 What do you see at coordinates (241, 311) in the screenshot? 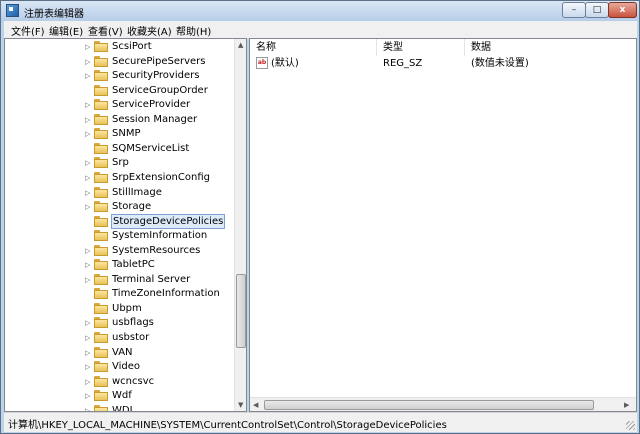
I see `tree-scroll-thumb` at bounding box center [241, 311].